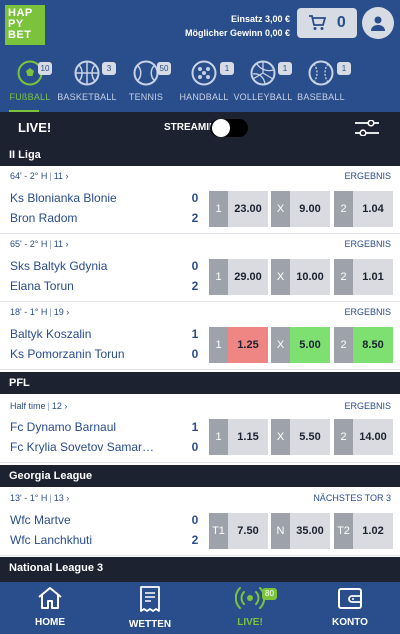 Image resolution: width=400 pixels, height=634 pixels. Describe the element at coordinates (310, 437) in the screenshot. I see `odd-value: 5.50` at that location.